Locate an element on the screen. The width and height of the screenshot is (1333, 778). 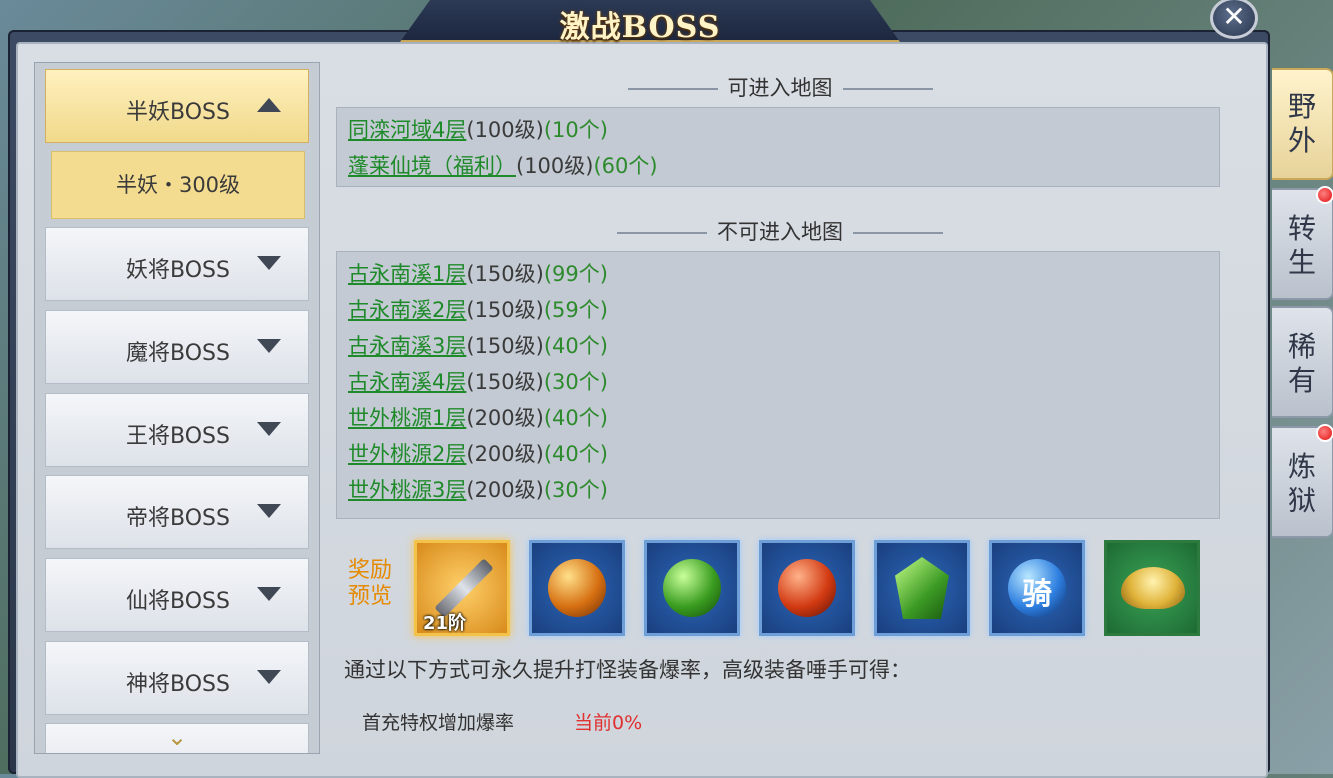
map-link: 世外桃源2层 is located at coordinates (407, 454).